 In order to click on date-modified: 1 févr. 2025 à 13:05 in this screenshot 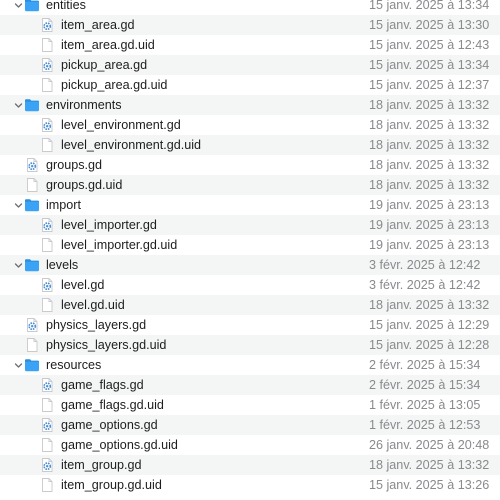, I will do `click(425, 405)`.